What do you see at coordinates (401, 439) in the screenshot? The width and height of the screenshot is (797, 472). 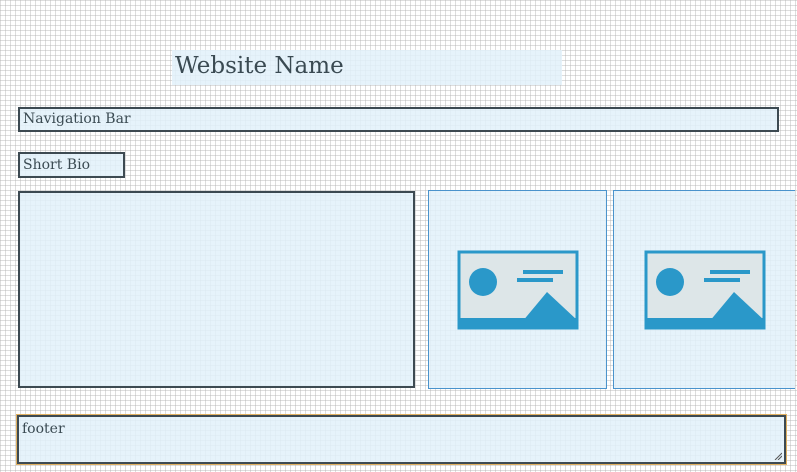 I see `footer-textarea: footer` at bounding box center [401, 439].